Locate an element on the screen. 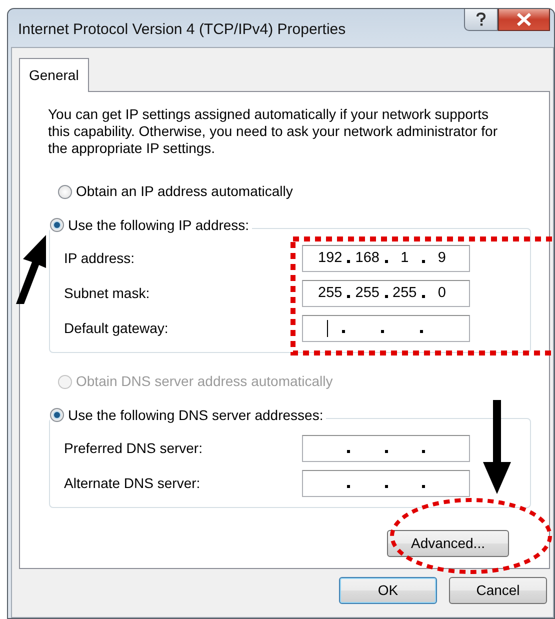 Image resolution: width=555 pixels, height=619 pixels. field-label: IP address: is located at coordinates (99, 258).